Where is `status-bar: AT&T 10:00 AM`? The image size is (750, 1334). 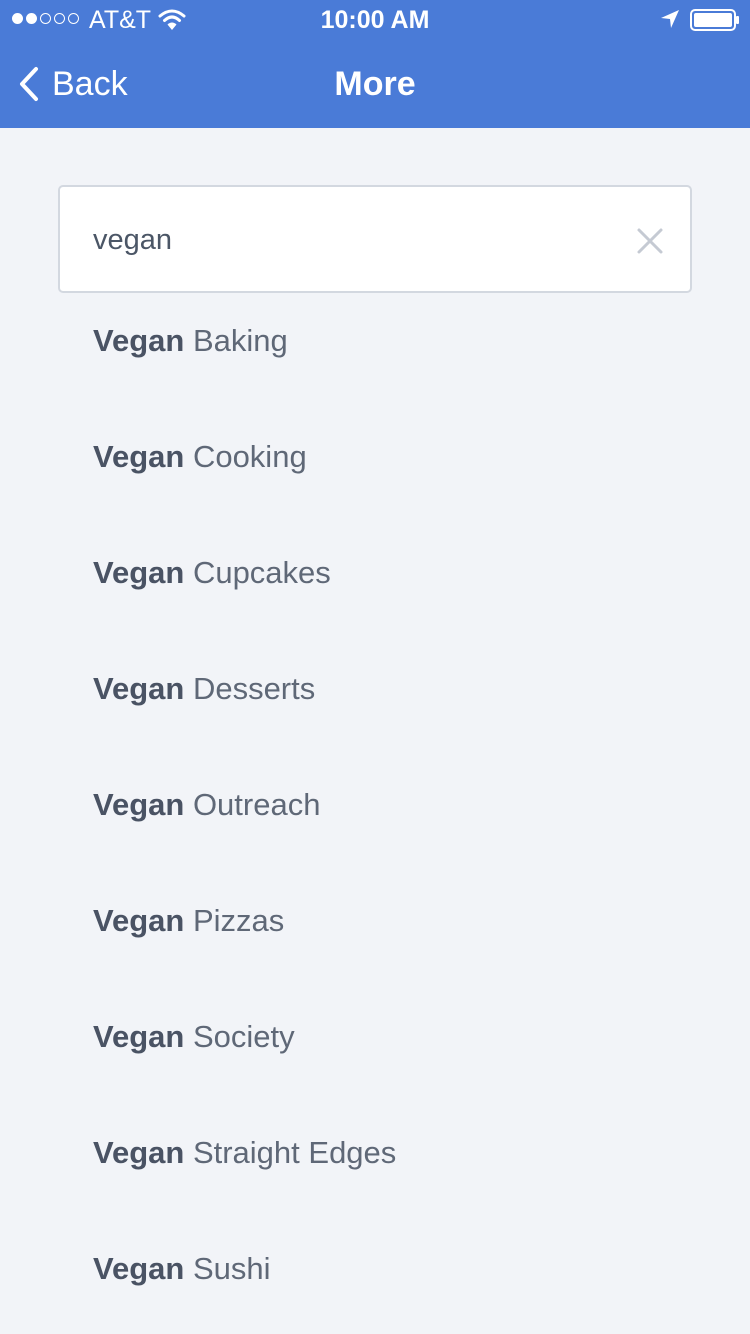 status-bar: AT&T 10:00 AM is located at coordinates (375, 20).